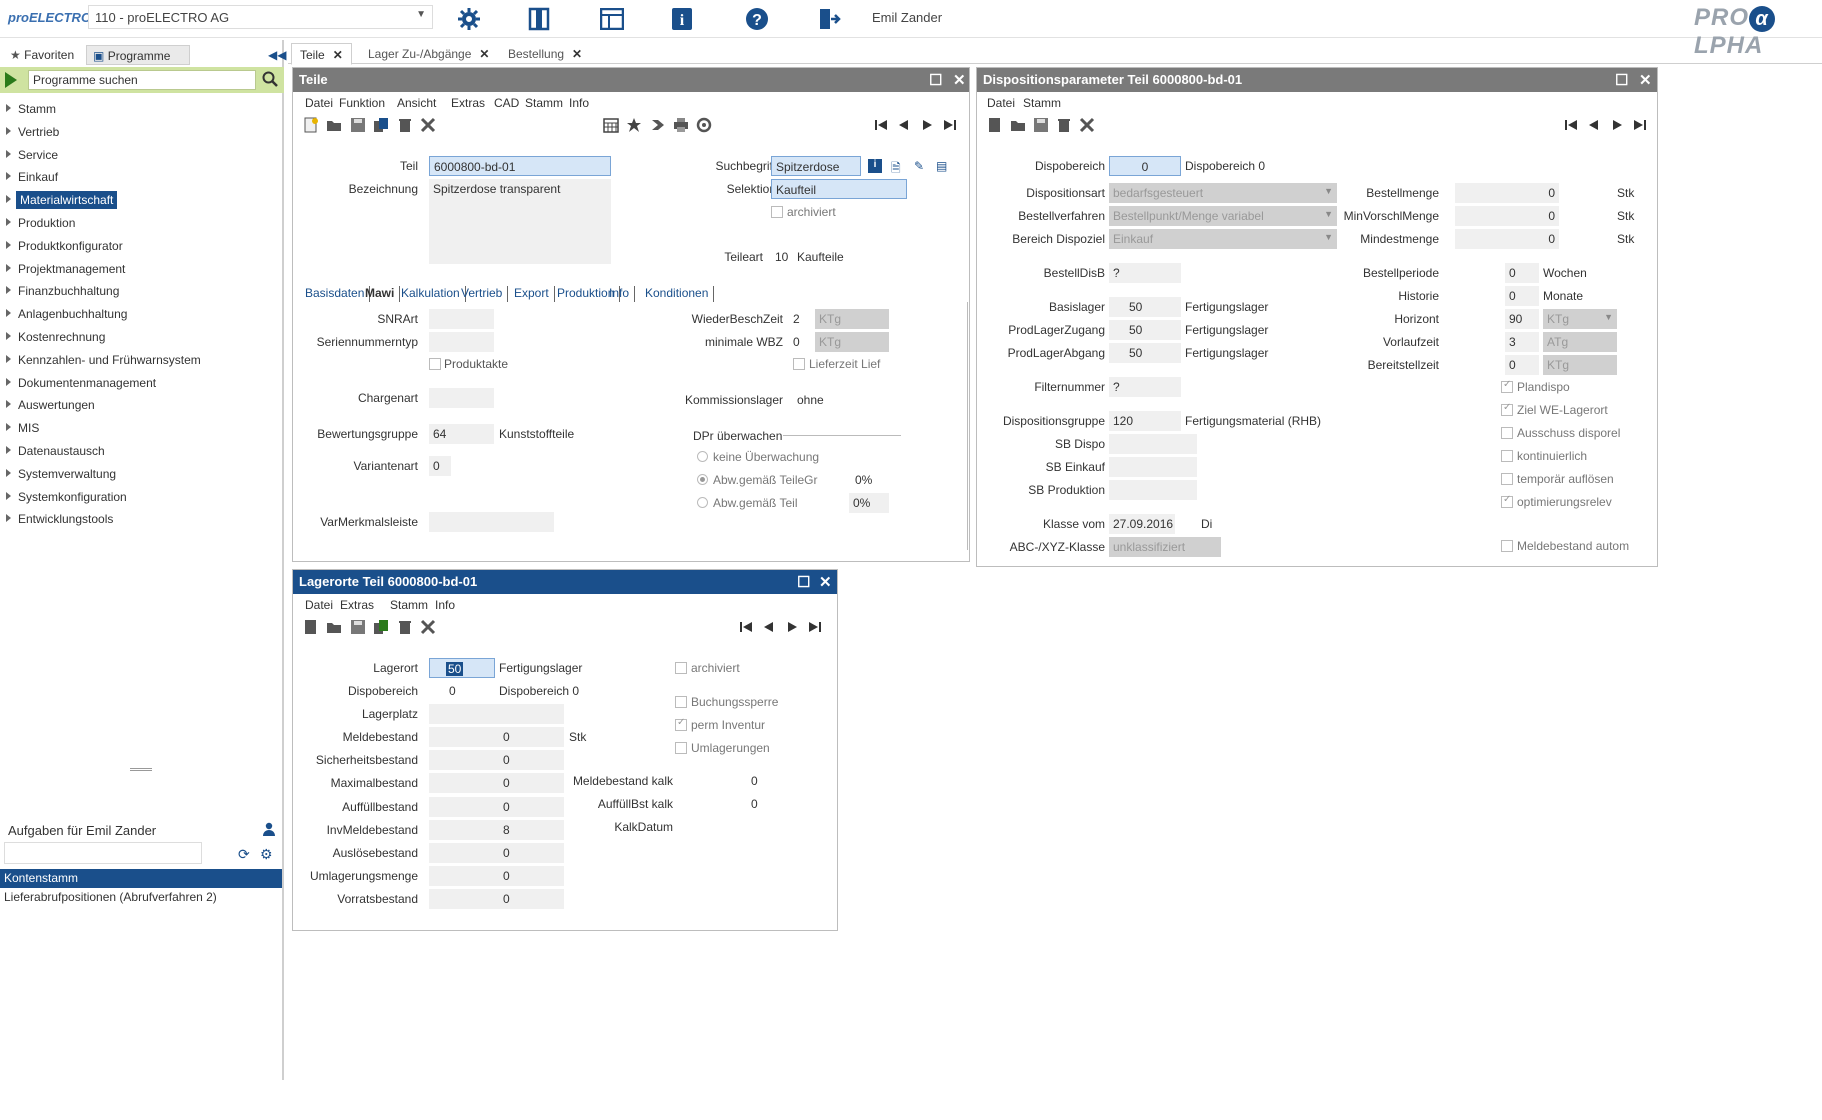  What do you see at coordinates (142, 155) in the screenshot?
I see `nav-item: Service` at bounding box center [142, 155].